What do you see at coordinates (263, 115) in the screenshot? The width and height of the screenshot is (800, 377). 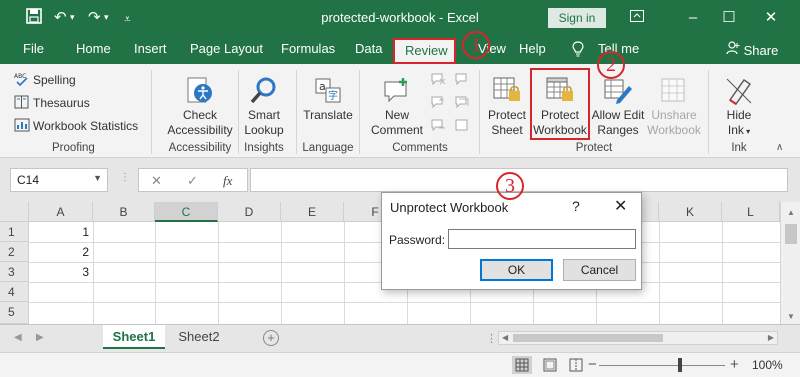 I see `smart-lookup-line1: Smart` at bounding box center [263, 115].